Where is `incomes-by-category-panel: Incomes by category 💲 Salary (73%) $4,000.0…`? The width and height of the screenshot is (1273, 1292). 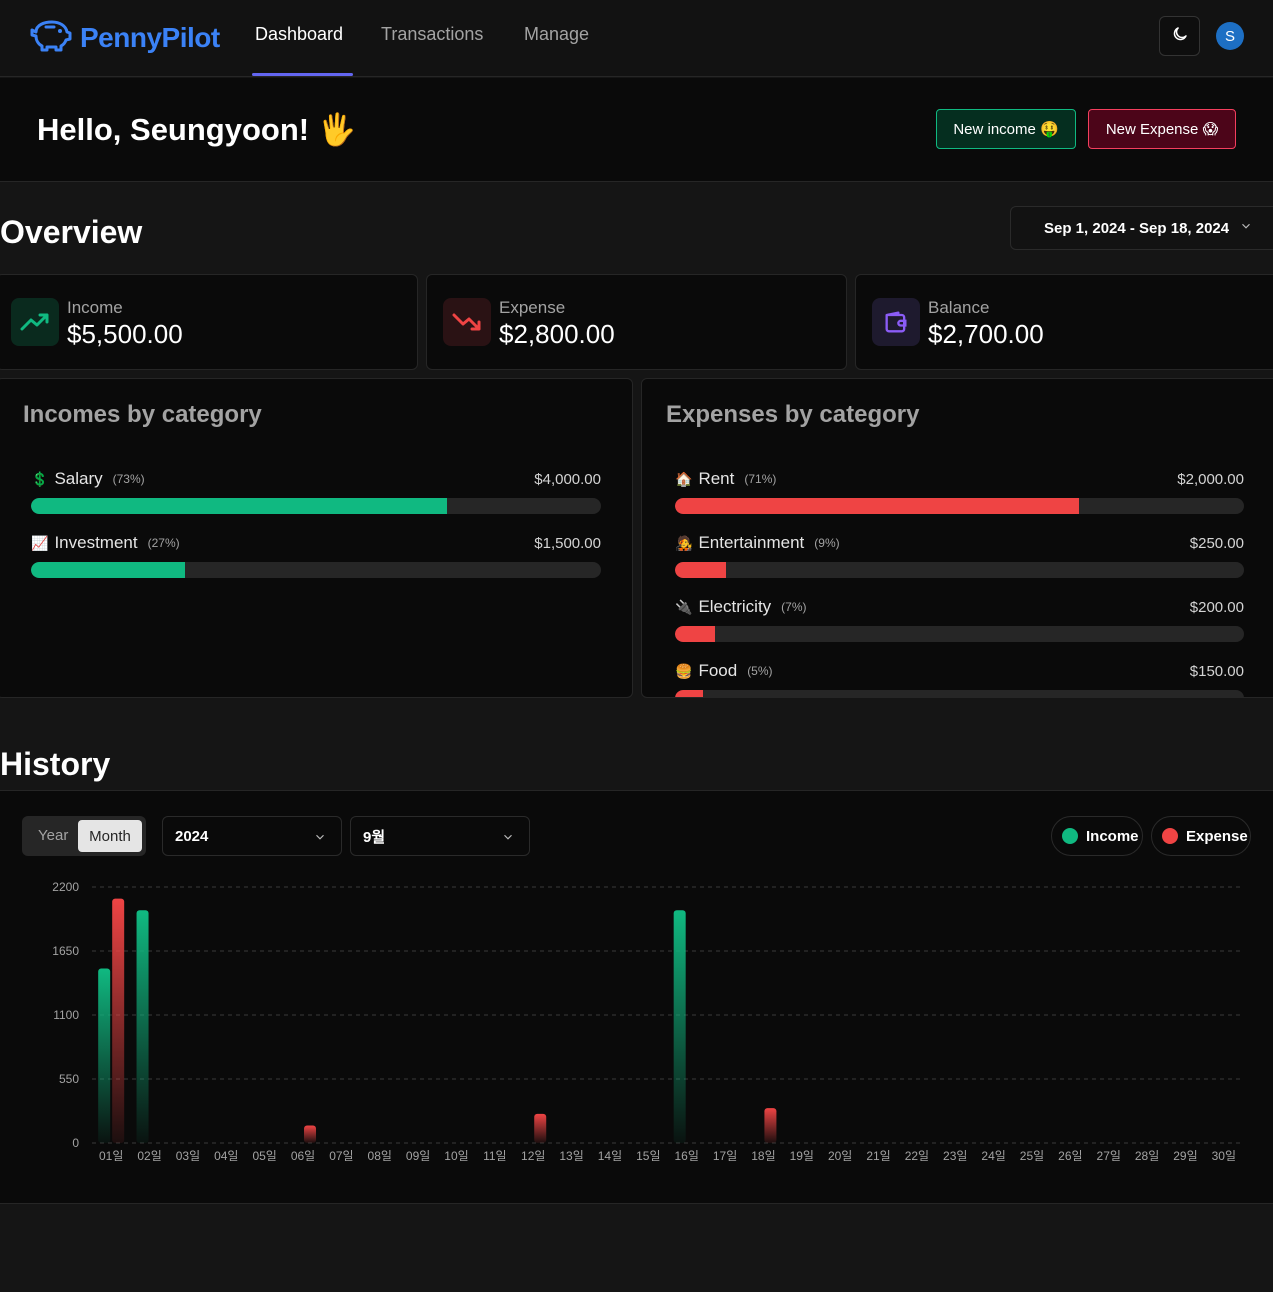
incomes-by-category-panel: Incomes by category 💲 Salary (73%) $4,000.0… is located at coordinates (316, 538).